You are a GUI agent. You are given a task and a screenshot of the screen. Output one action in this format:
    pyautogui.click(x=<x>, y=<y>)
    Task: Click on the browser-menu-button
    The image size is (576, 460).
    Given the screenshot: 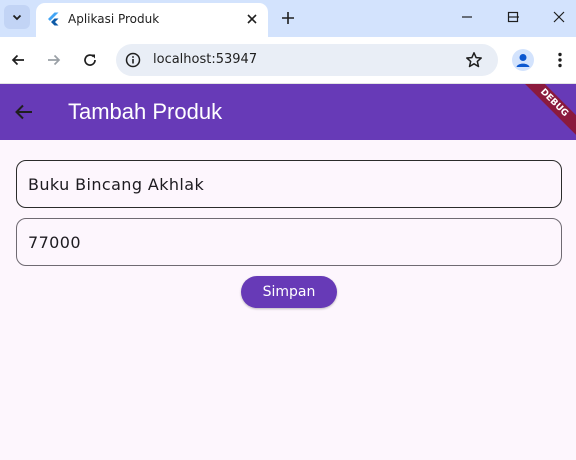 What is the action you would take?
    pyautogui.click(x=560, y=60)
    